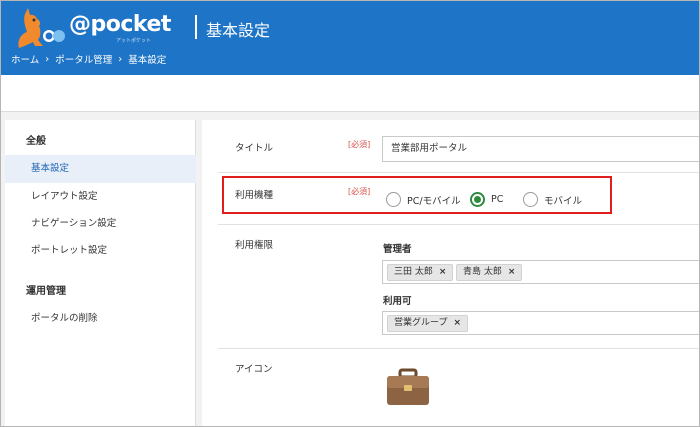 This screenshot has width=700, height=427. What do you see at coordinates (540, 149) in the screenshot?
I see `title-input: 営業部用ポータル` at bounding box center [540, 149].